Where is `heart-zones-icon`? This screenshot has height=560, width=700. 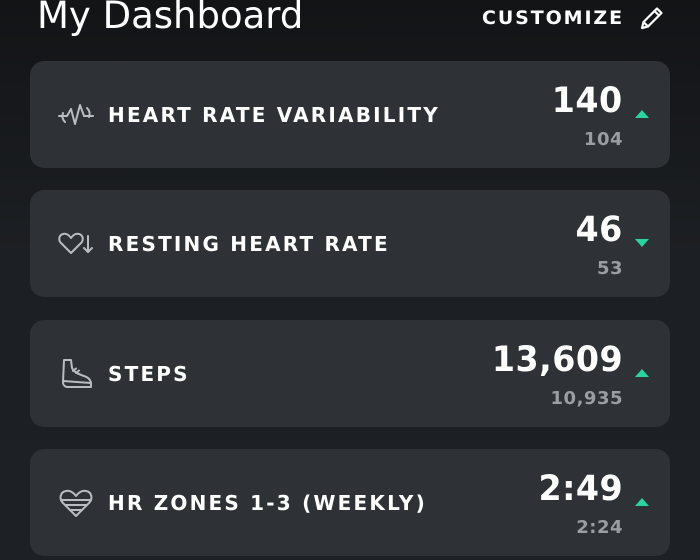 heart-zones-icon is located at coordinates (76, 503).